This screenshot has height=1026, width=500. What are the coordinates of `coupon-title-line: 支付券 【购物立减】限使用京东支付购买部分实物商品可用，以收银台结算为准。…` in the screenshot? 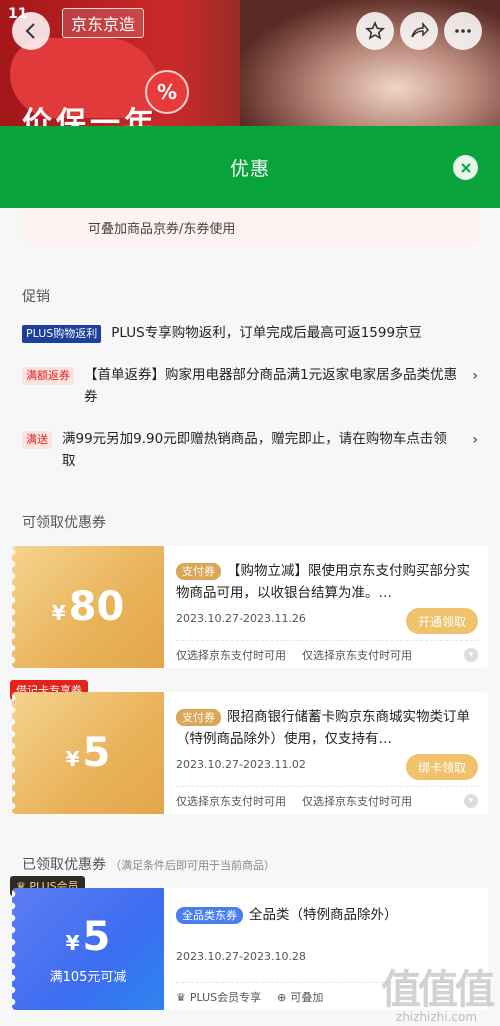 It's located at (327, 582).